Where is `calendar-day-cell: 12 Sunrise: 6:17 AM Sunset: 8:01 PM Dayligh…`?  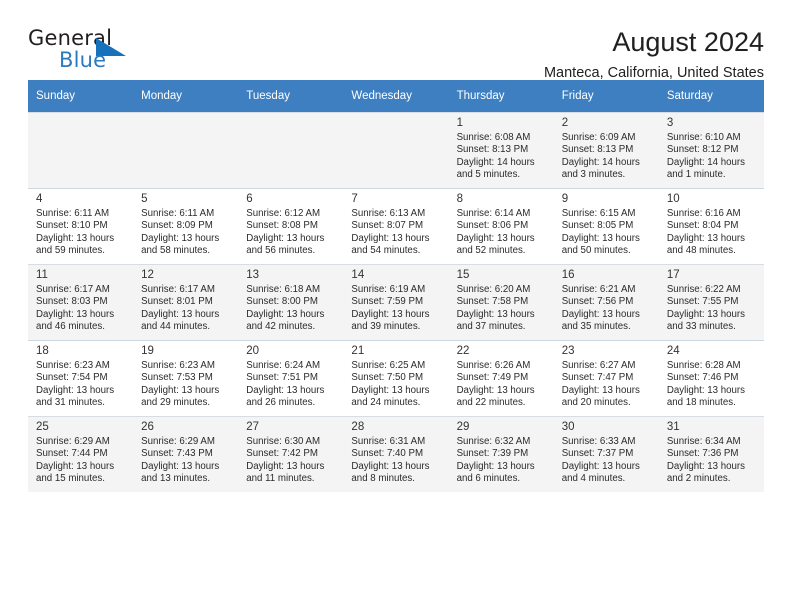 calendar-day-cell: 12 Sunrise: 6:17 AM Sunset: 8:01 PM Dayligh… is located at coordinates (186, 302).